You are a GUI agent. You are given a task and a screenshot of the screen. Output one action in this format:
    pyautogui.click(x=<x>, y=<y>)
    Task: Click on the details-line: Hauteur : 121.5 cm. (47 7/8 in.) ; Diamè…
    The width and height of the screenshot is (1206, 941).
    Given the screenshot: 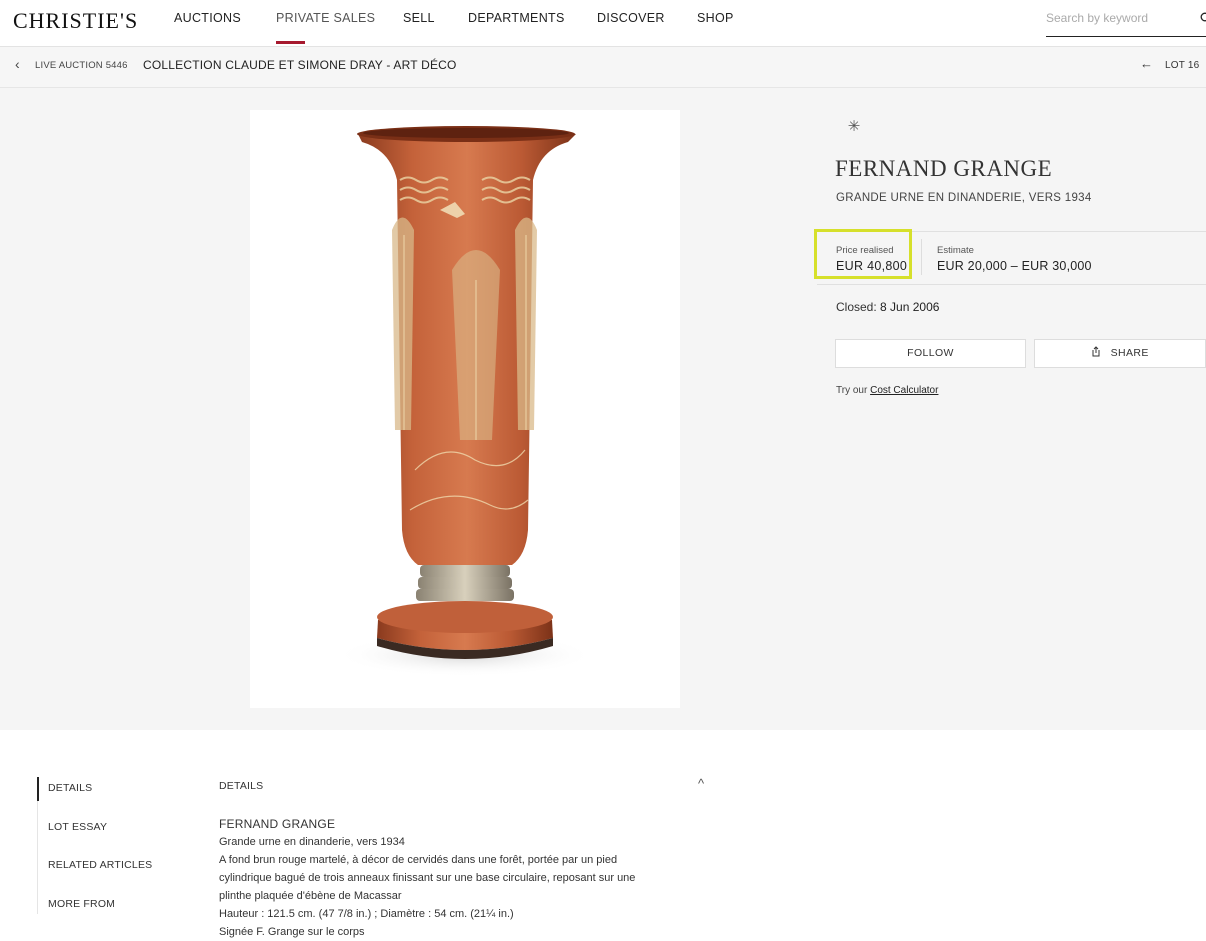 What is the action you would take?
    pyautogui.click(x=366, y=914)
    